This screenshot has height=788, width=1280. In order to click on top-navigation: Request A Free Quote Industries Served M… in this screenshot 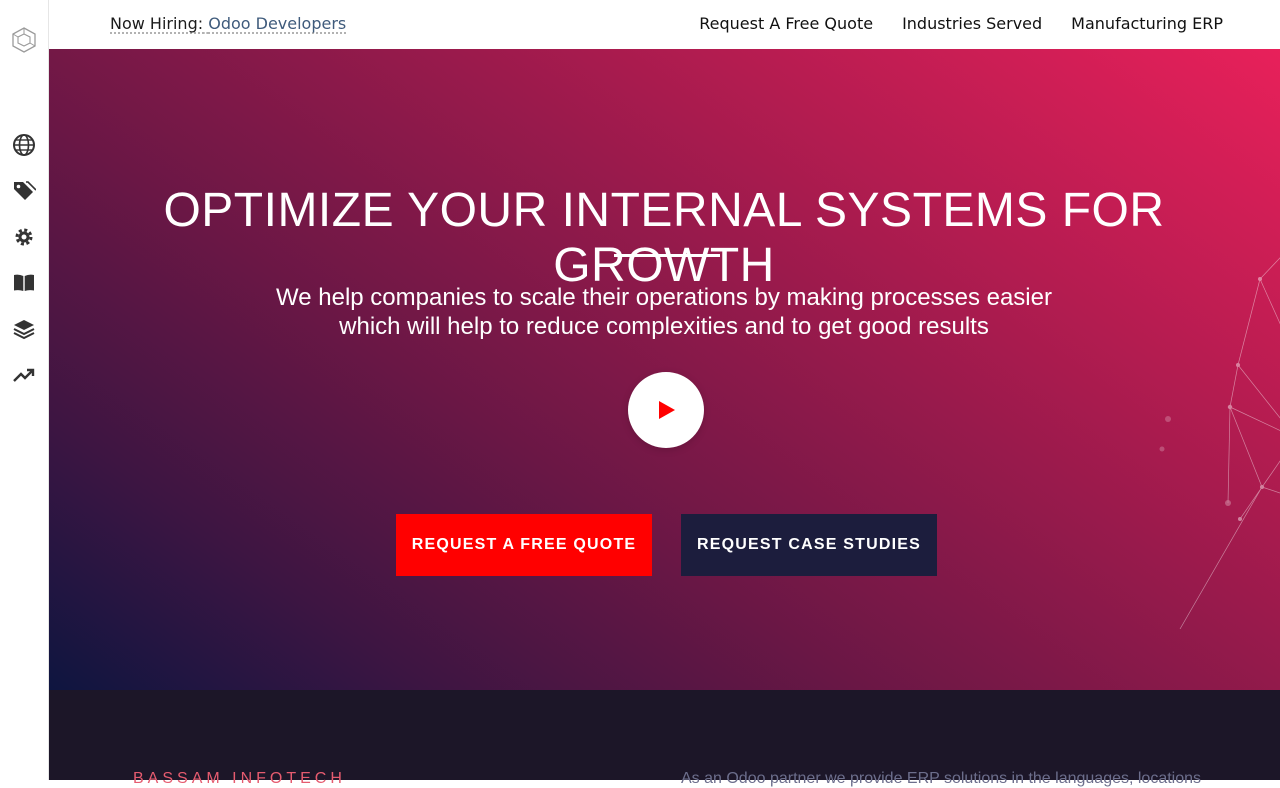, I will do `click(961, 23)`.